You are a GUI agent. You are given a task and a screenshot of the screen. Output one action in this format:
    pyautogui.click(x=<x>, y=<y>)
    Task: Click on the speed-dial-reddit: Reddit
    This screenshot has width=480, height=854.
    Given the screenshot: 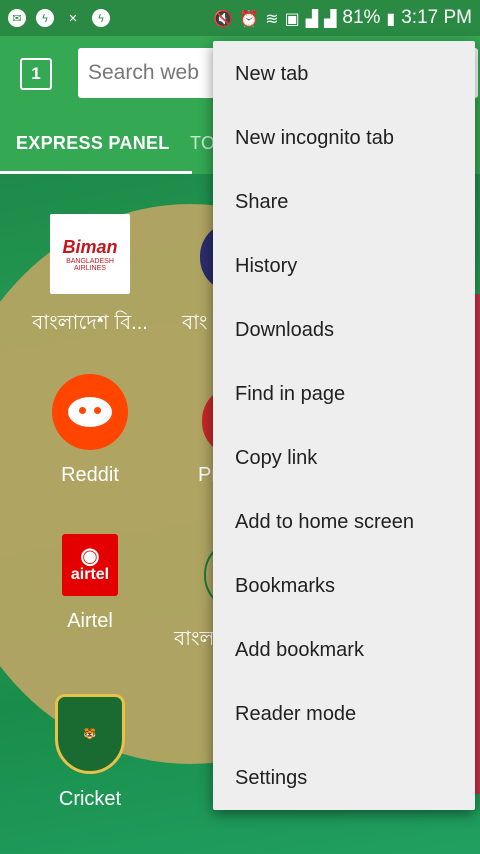 What is the action you would take?
    pyautogui.click(x=90, y=430)
    